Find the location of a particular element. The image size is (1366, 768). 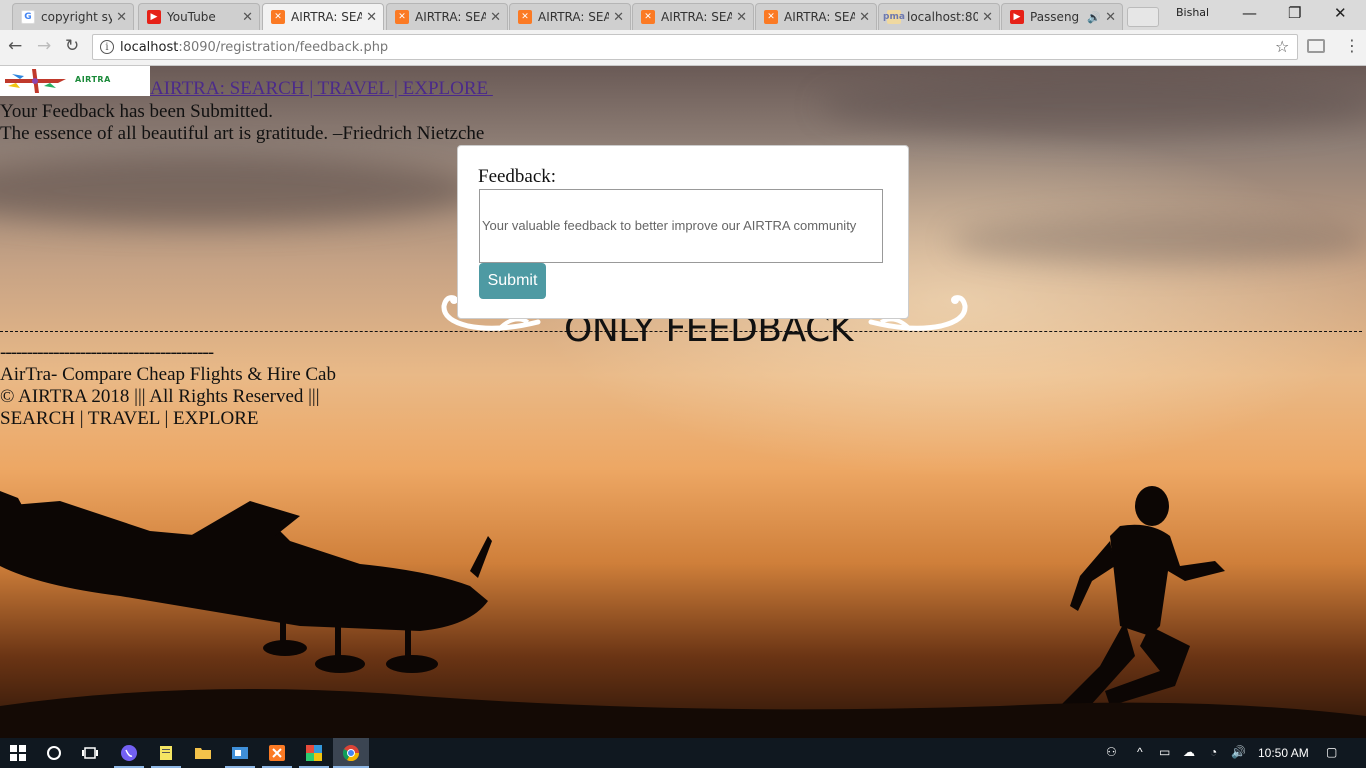

viber-icon is located at coordinates (129, 753).